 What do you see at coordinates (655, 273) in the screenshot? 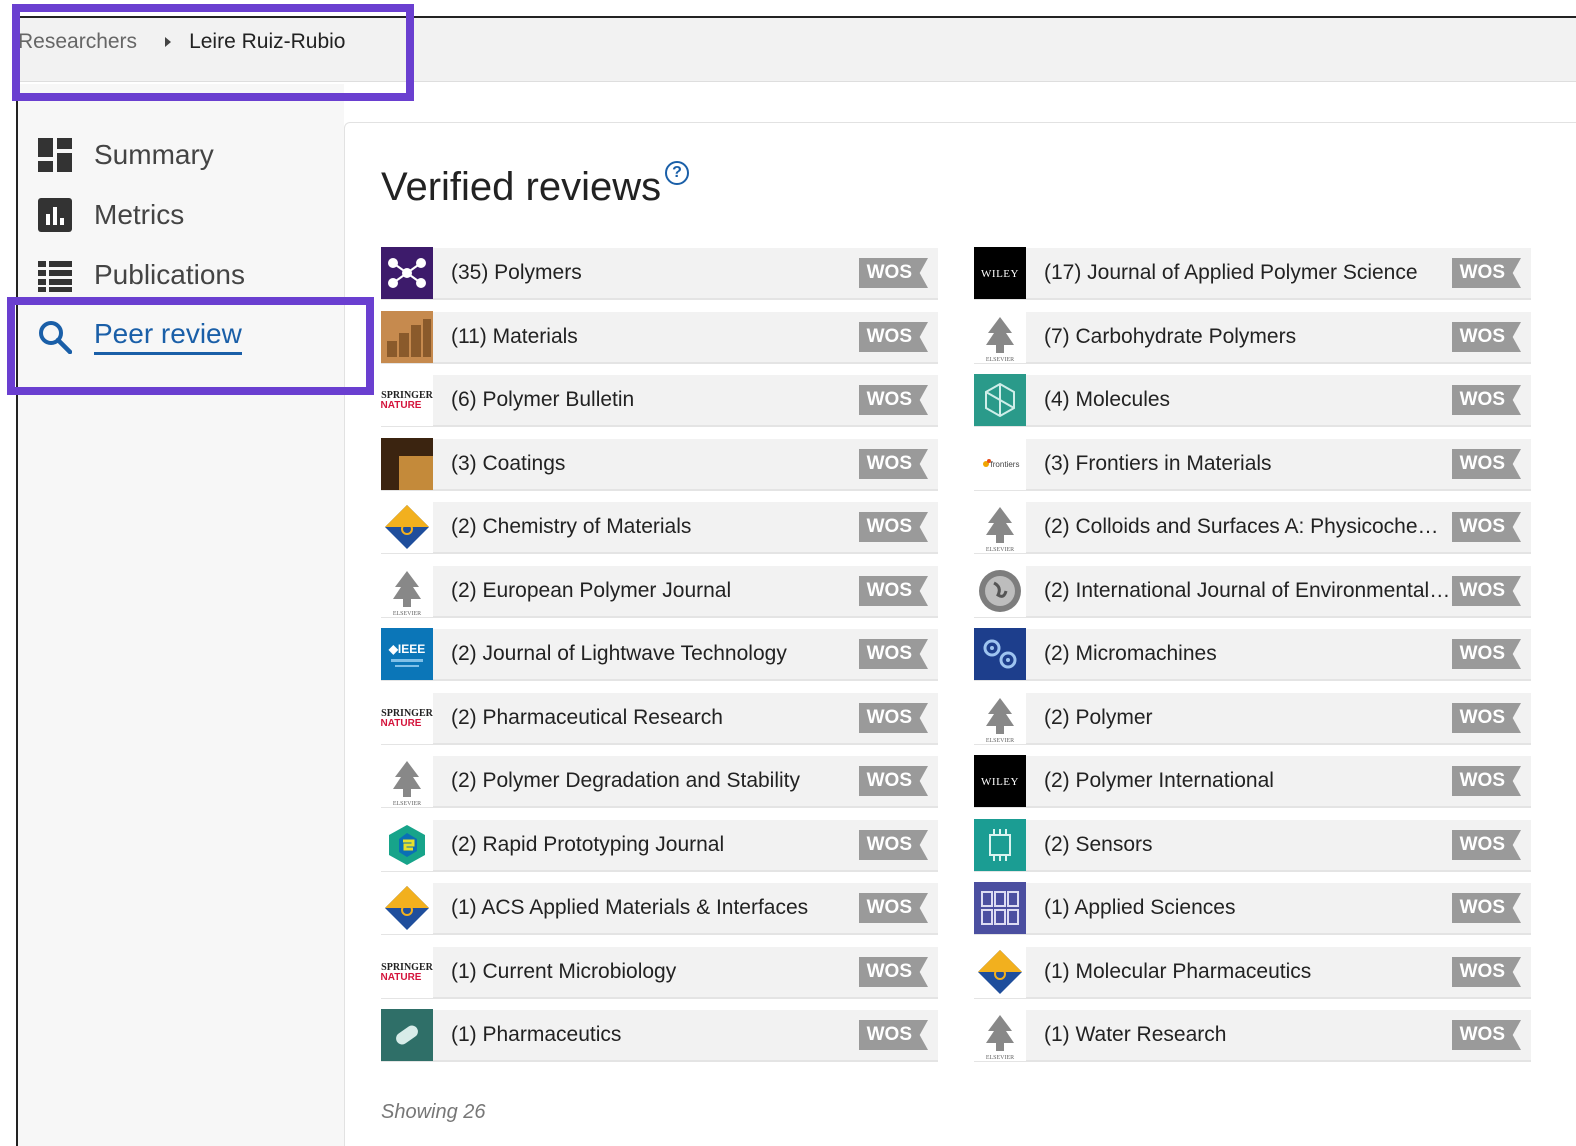
I see `journal-name: (35) Polymers` at bounding box center [655, 273].